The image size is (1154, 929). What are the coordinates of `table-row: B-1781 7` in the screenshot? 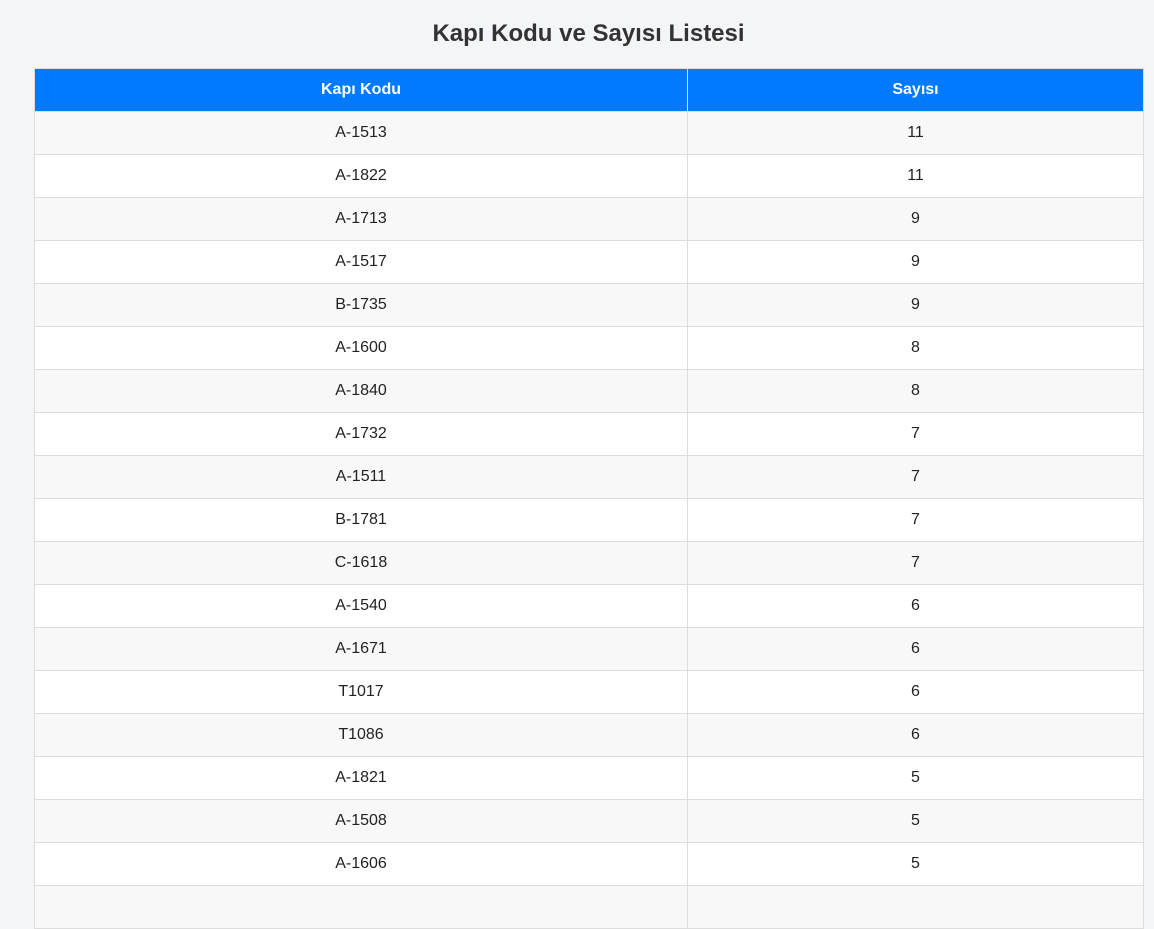 It's located at (589, 520).